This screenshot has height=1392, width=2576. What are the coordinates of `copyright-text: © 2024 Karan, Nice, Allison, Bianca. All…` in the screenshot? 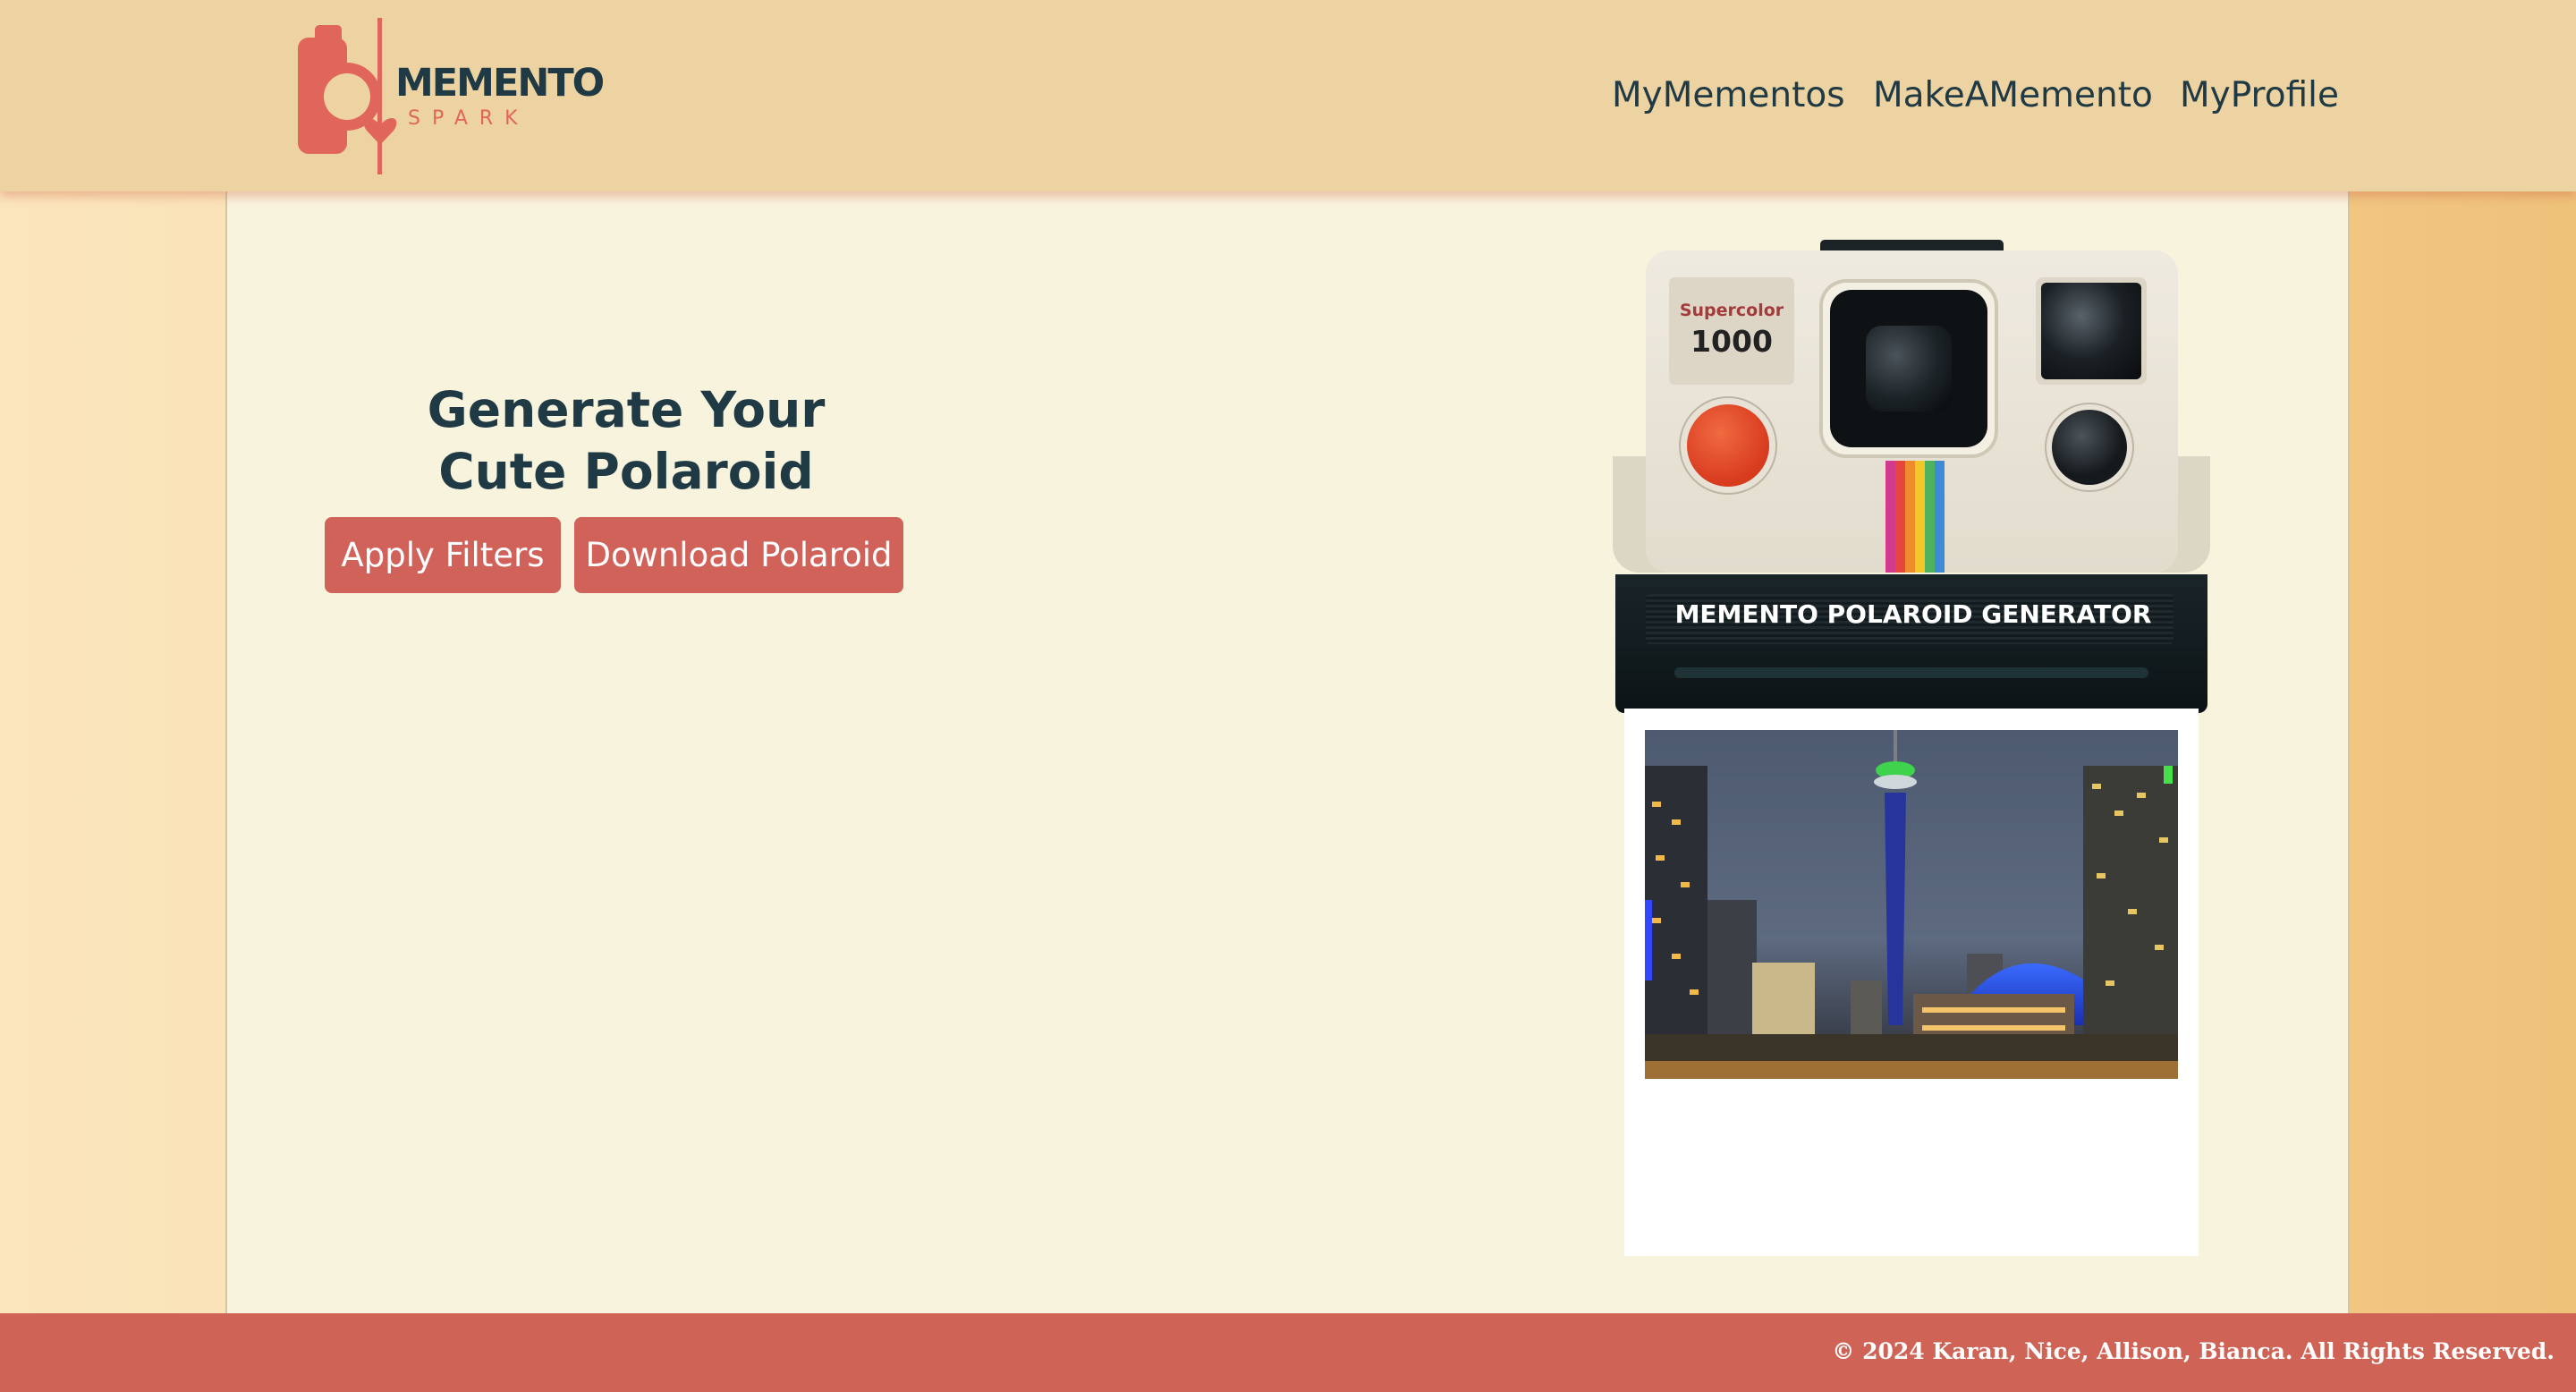 It's located at (2193, 1351).